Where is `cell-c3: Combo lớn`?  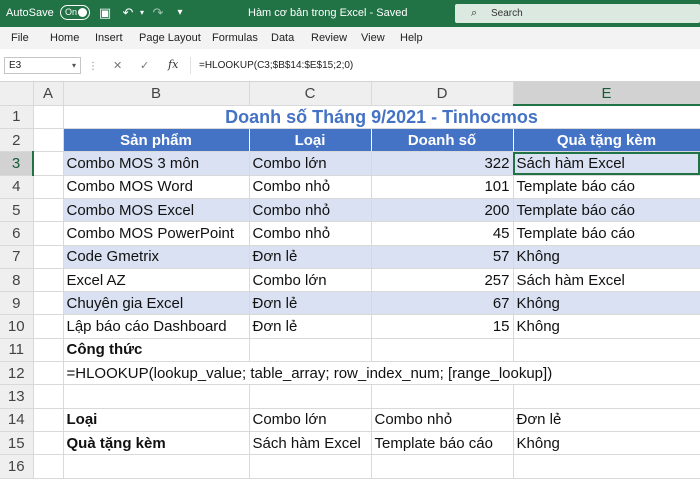
cell-c3: Combo lớn is located at coordinates (310, 163).